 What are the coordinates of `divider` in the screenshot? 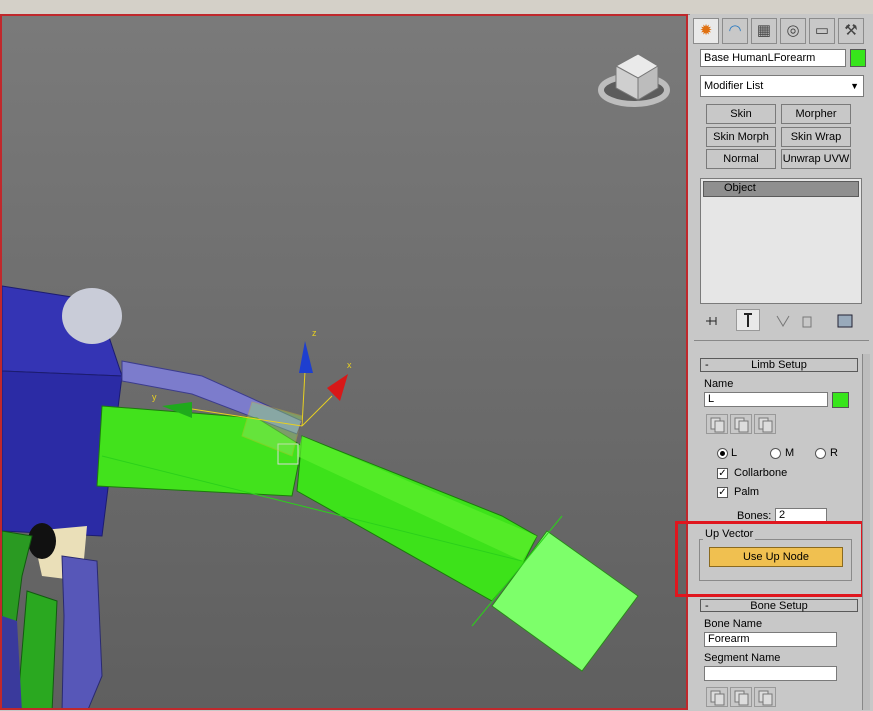 It's located at (781, 340).